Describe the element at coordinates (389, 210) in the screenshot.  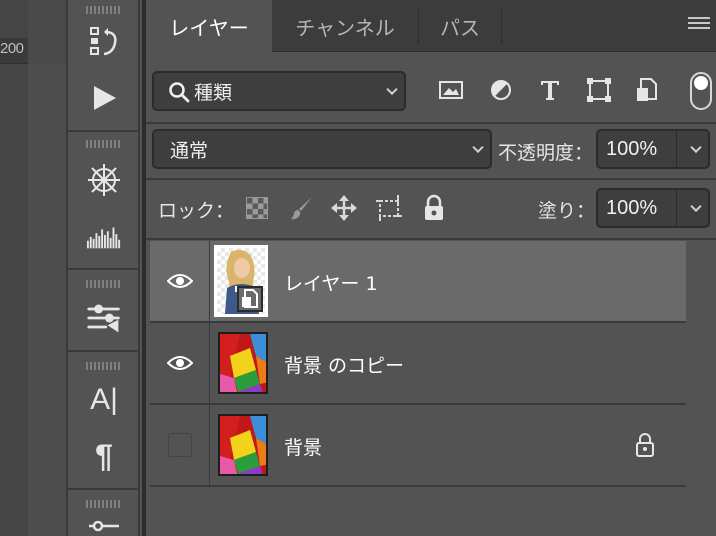
I see `lock-artboard-icon` at that location.